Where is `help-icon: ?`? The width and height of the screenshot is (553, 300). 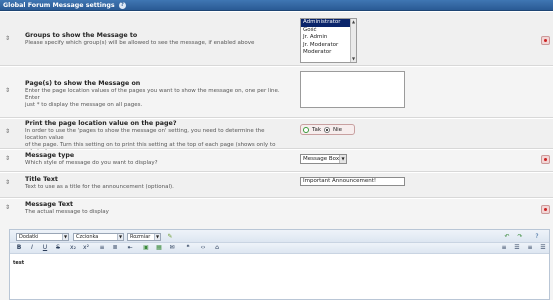 help-icon: ? is located at coordinates (122, 5).